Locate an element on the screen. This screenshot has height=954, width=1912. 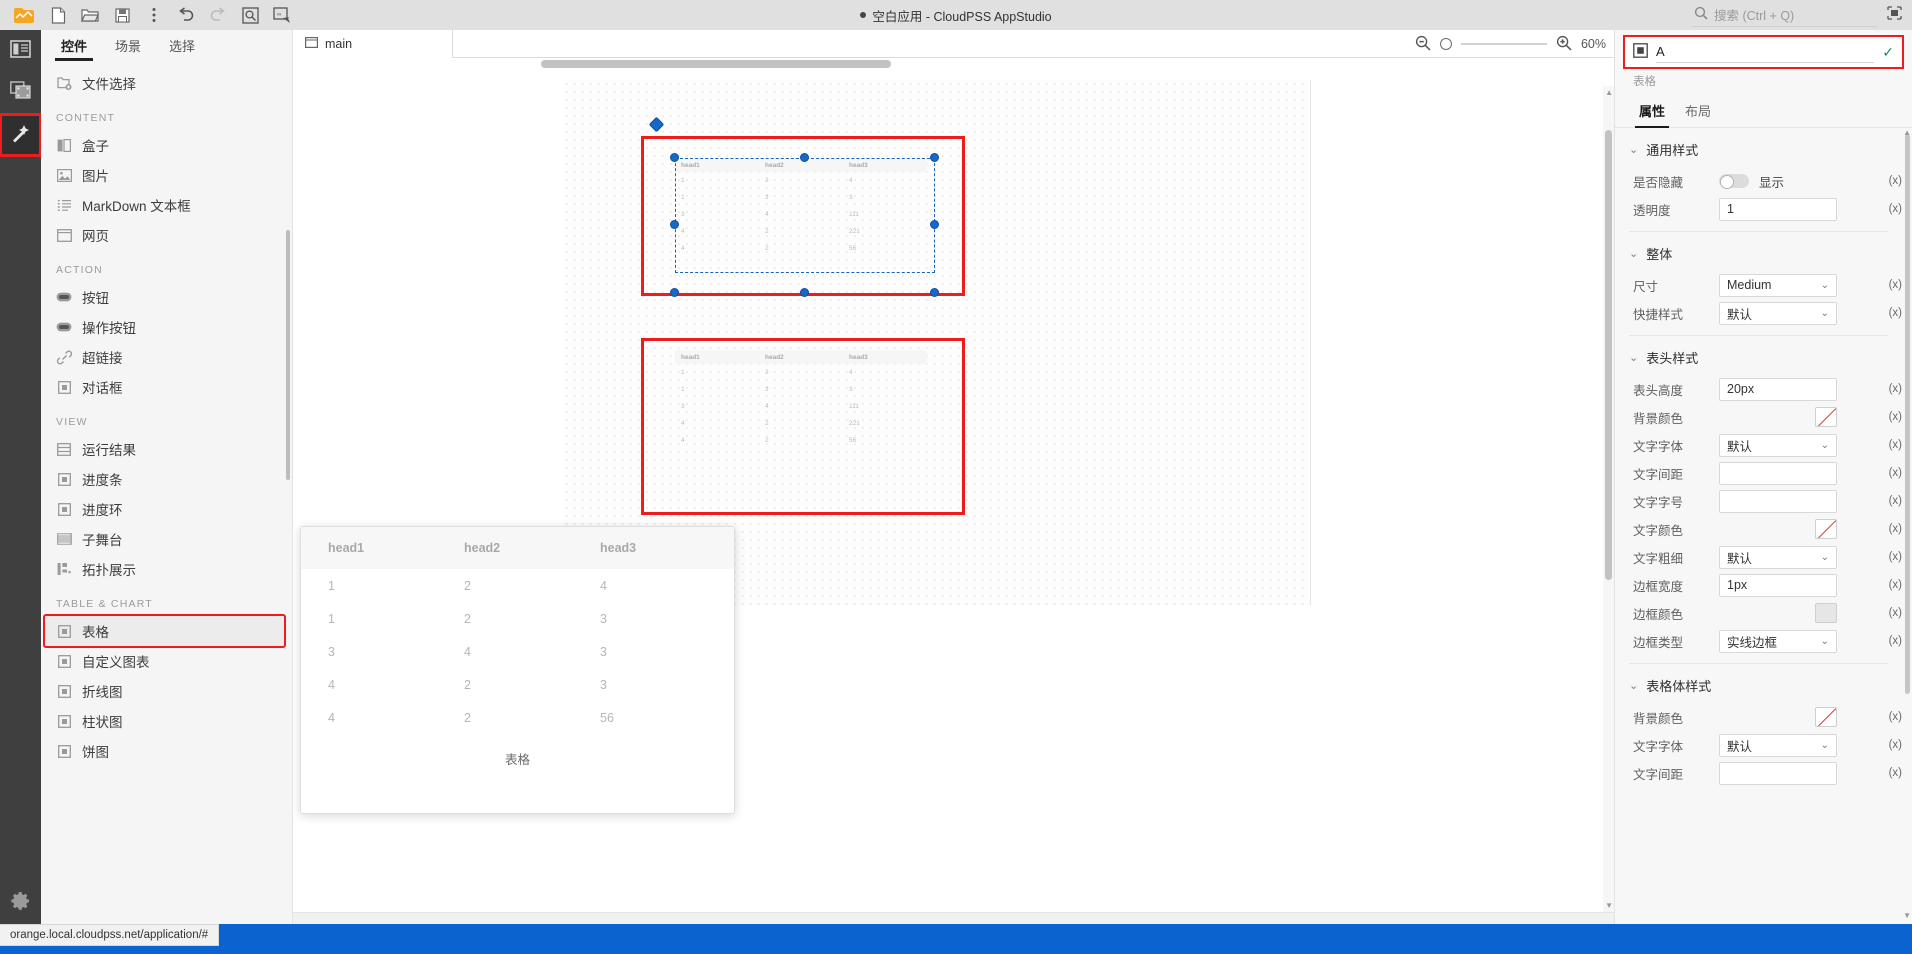
component-item-bar-chart: 柱状图 is located at coordinates (166, 721).